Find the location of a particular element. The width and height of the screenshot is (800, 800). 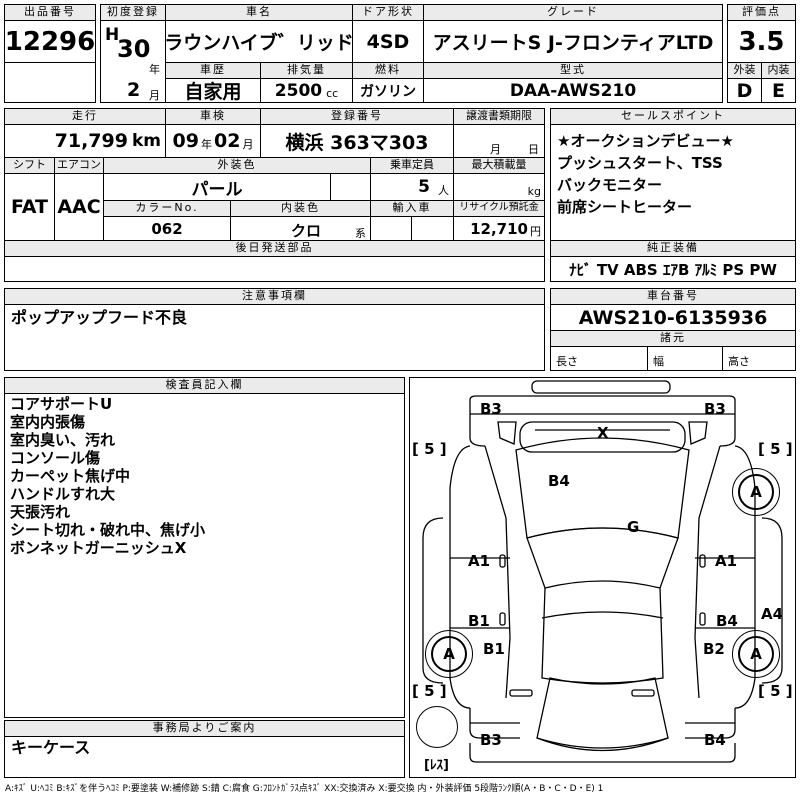

lot-no: 12296 is located at coordinates (50, 41).